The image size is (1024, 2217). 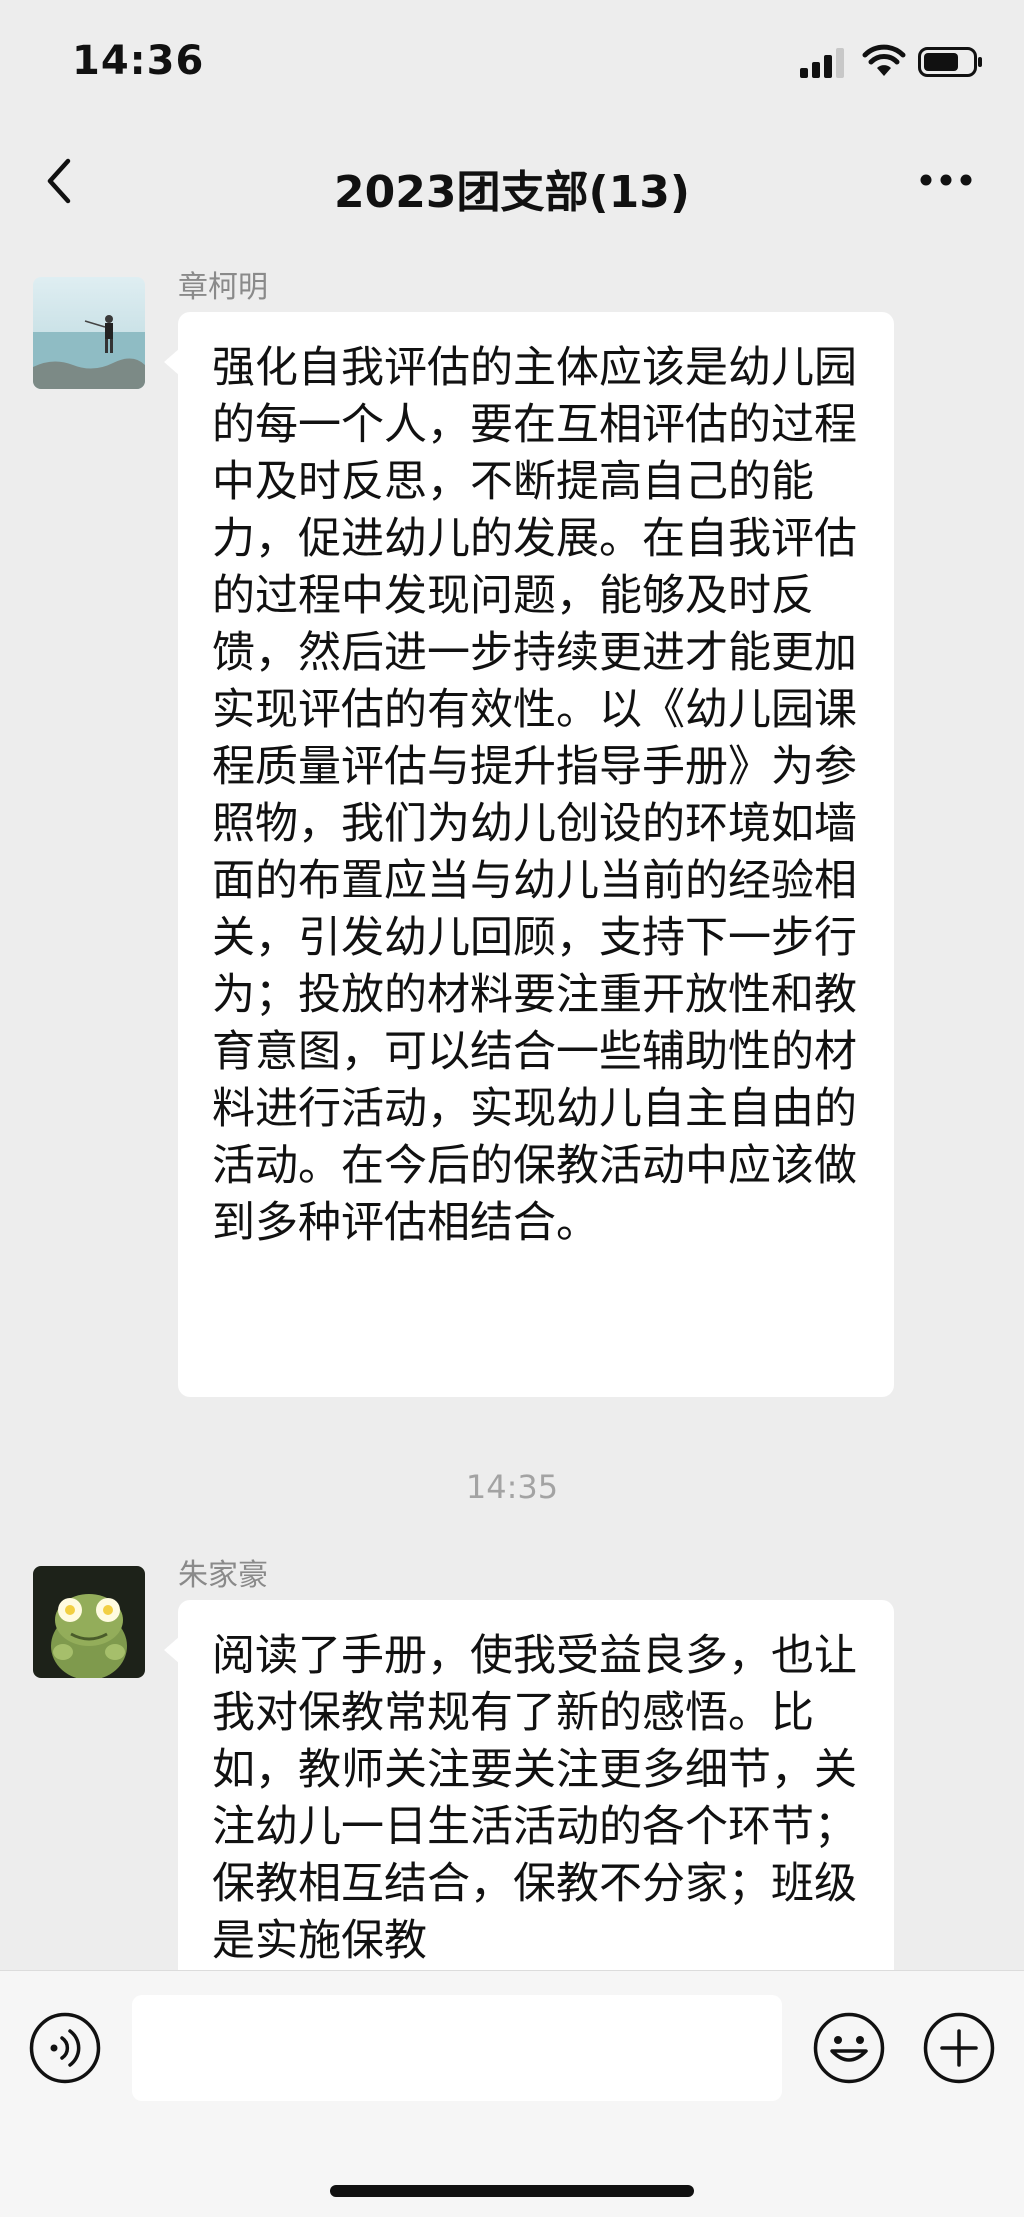 I want to click on avatar-image-frog, so click(x=89, y=1622).